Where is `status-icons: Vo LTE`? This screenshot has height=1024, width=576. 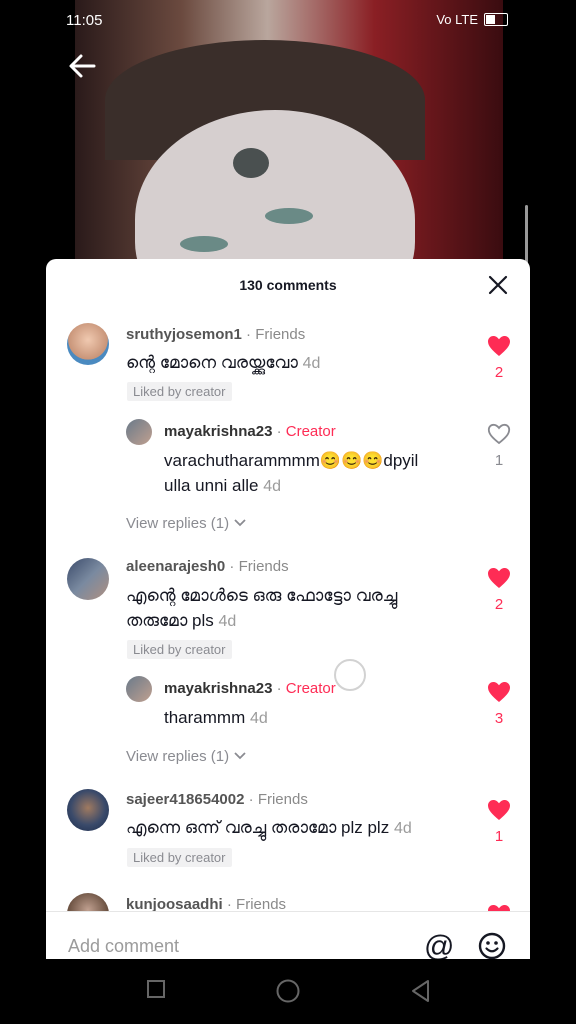
status-icons: Vo LTE is located at coordinates (472, 19).